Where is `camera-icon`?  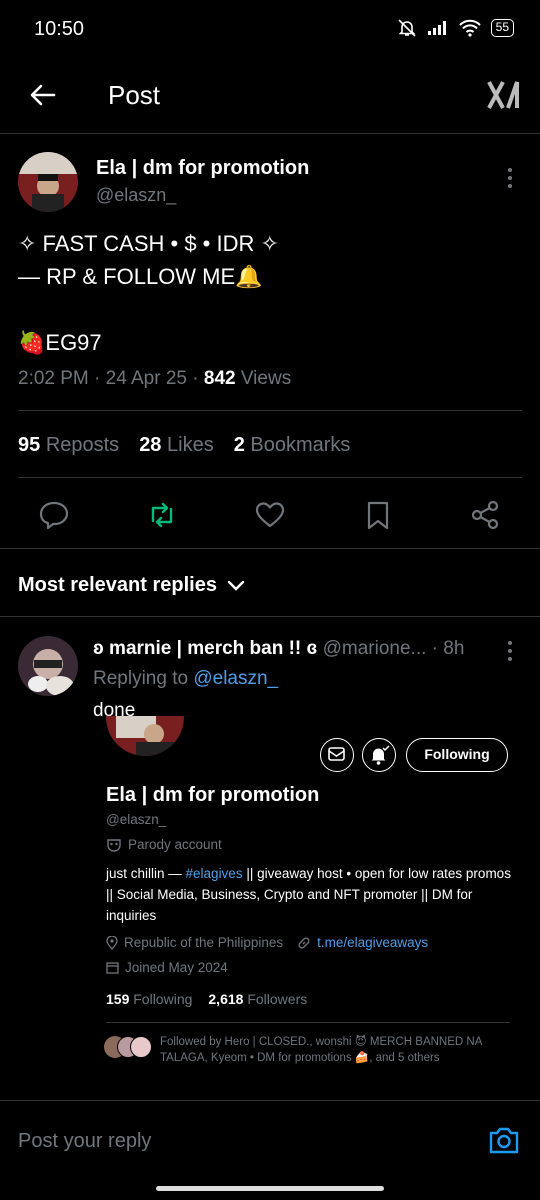 camera-icon is located at coordinates (504, 1140).